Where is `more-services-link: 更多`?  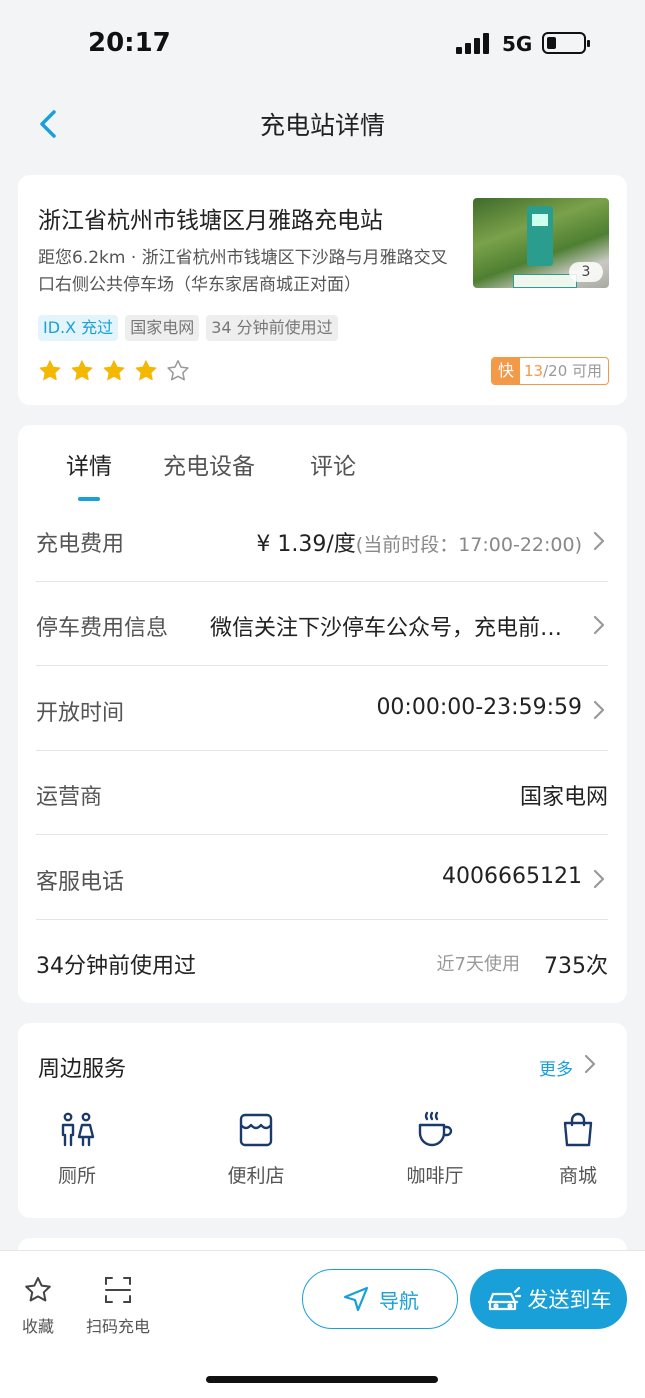 more-services-link: 更多 is located at coordinates (556, 1067).